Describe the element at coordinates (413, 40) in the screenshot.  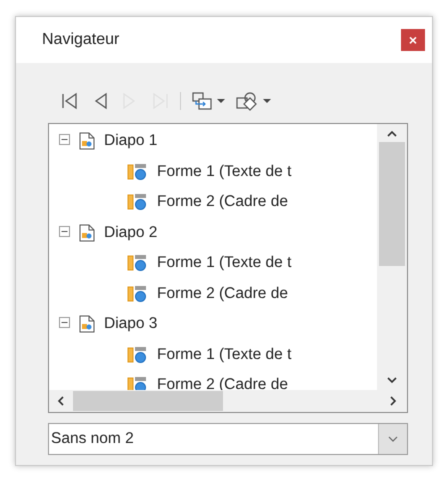
I see `close-button: ×` at that location.